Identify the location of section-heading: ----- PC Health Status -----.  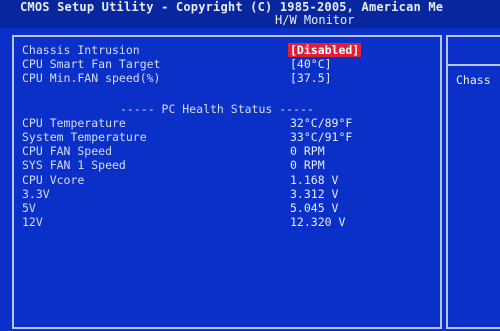
(217, 109).